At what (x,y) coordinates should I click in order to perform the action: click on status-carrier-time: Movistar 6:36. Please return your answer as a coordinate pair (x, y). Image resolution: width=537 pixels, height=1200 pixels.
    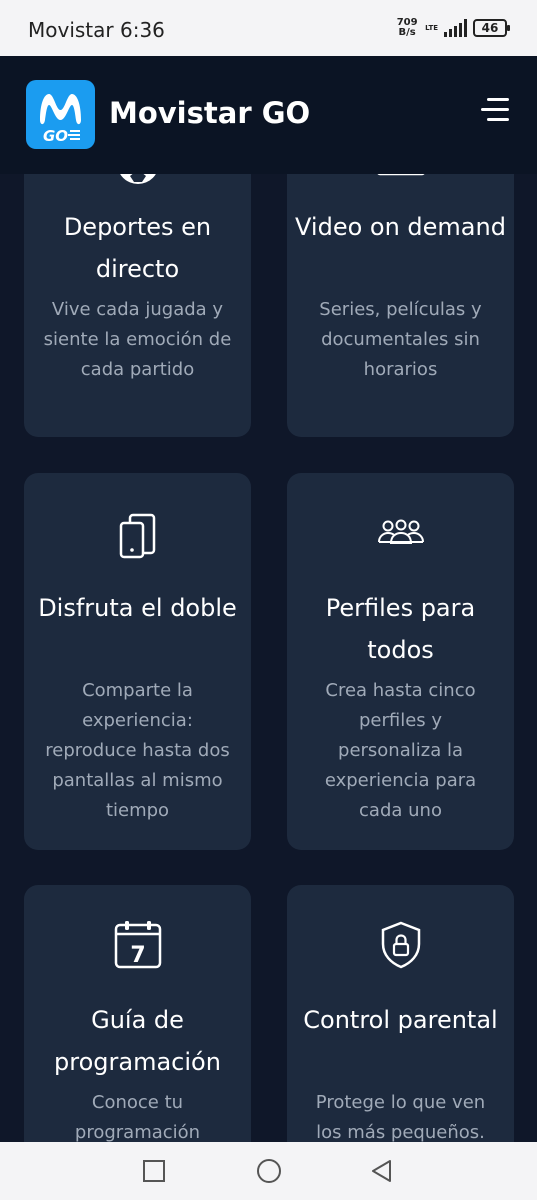
    Looking at the image, I should click on (96, 30).